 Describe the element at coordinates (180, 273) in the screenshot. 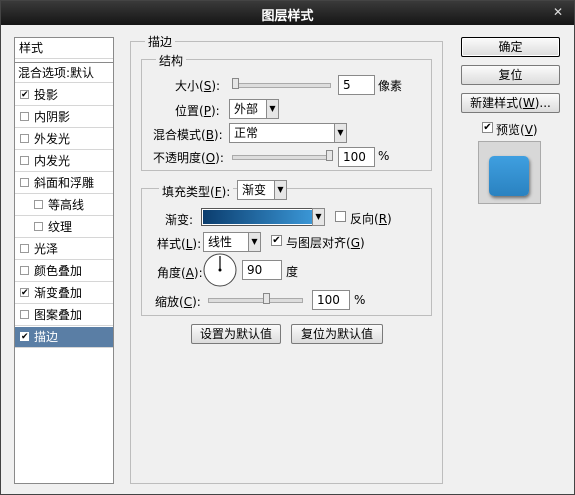

I see `angle-label: 角度(A):` at that location.